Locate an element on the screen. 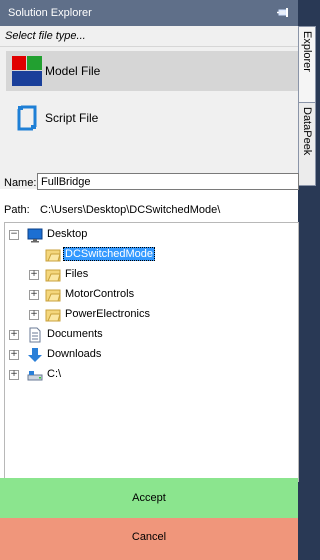 The width and height of the screenshot is (320, 560). model-file-item: Model File is located at coordinates (152, 71).